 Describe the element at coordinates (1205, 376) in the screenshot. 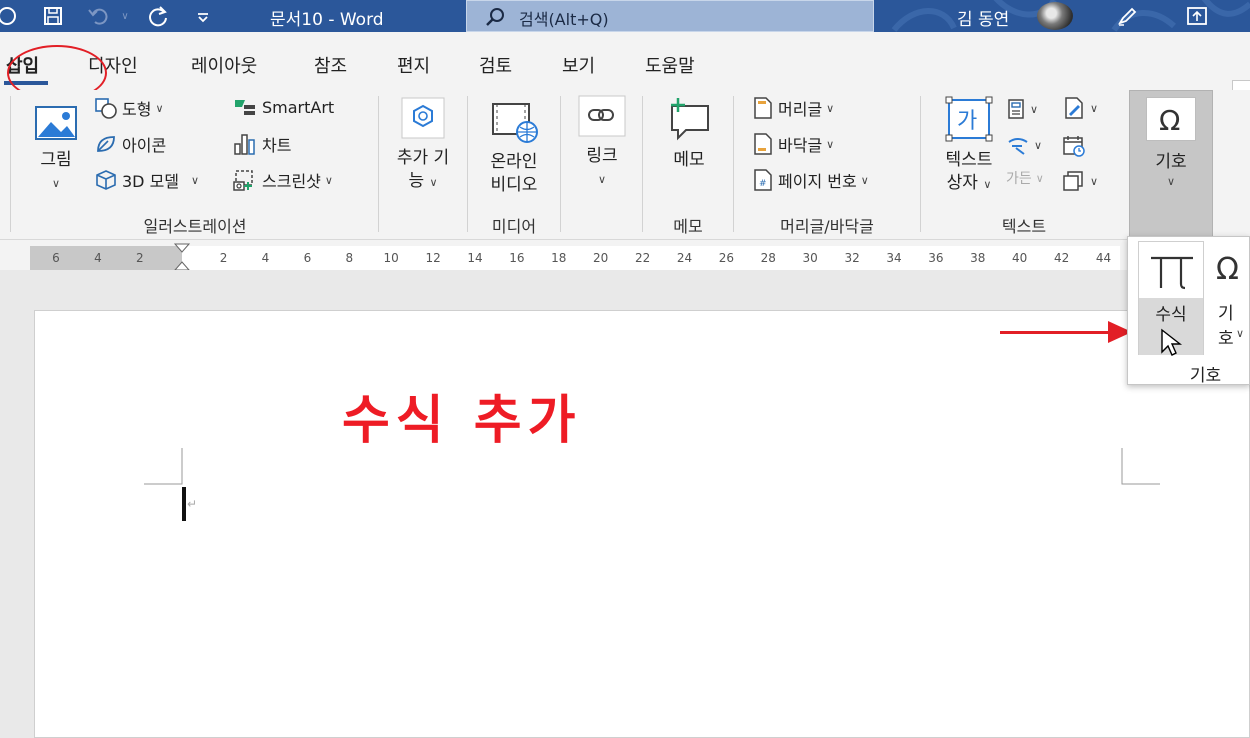

I see `symbols-group-label: 기호` at that location.